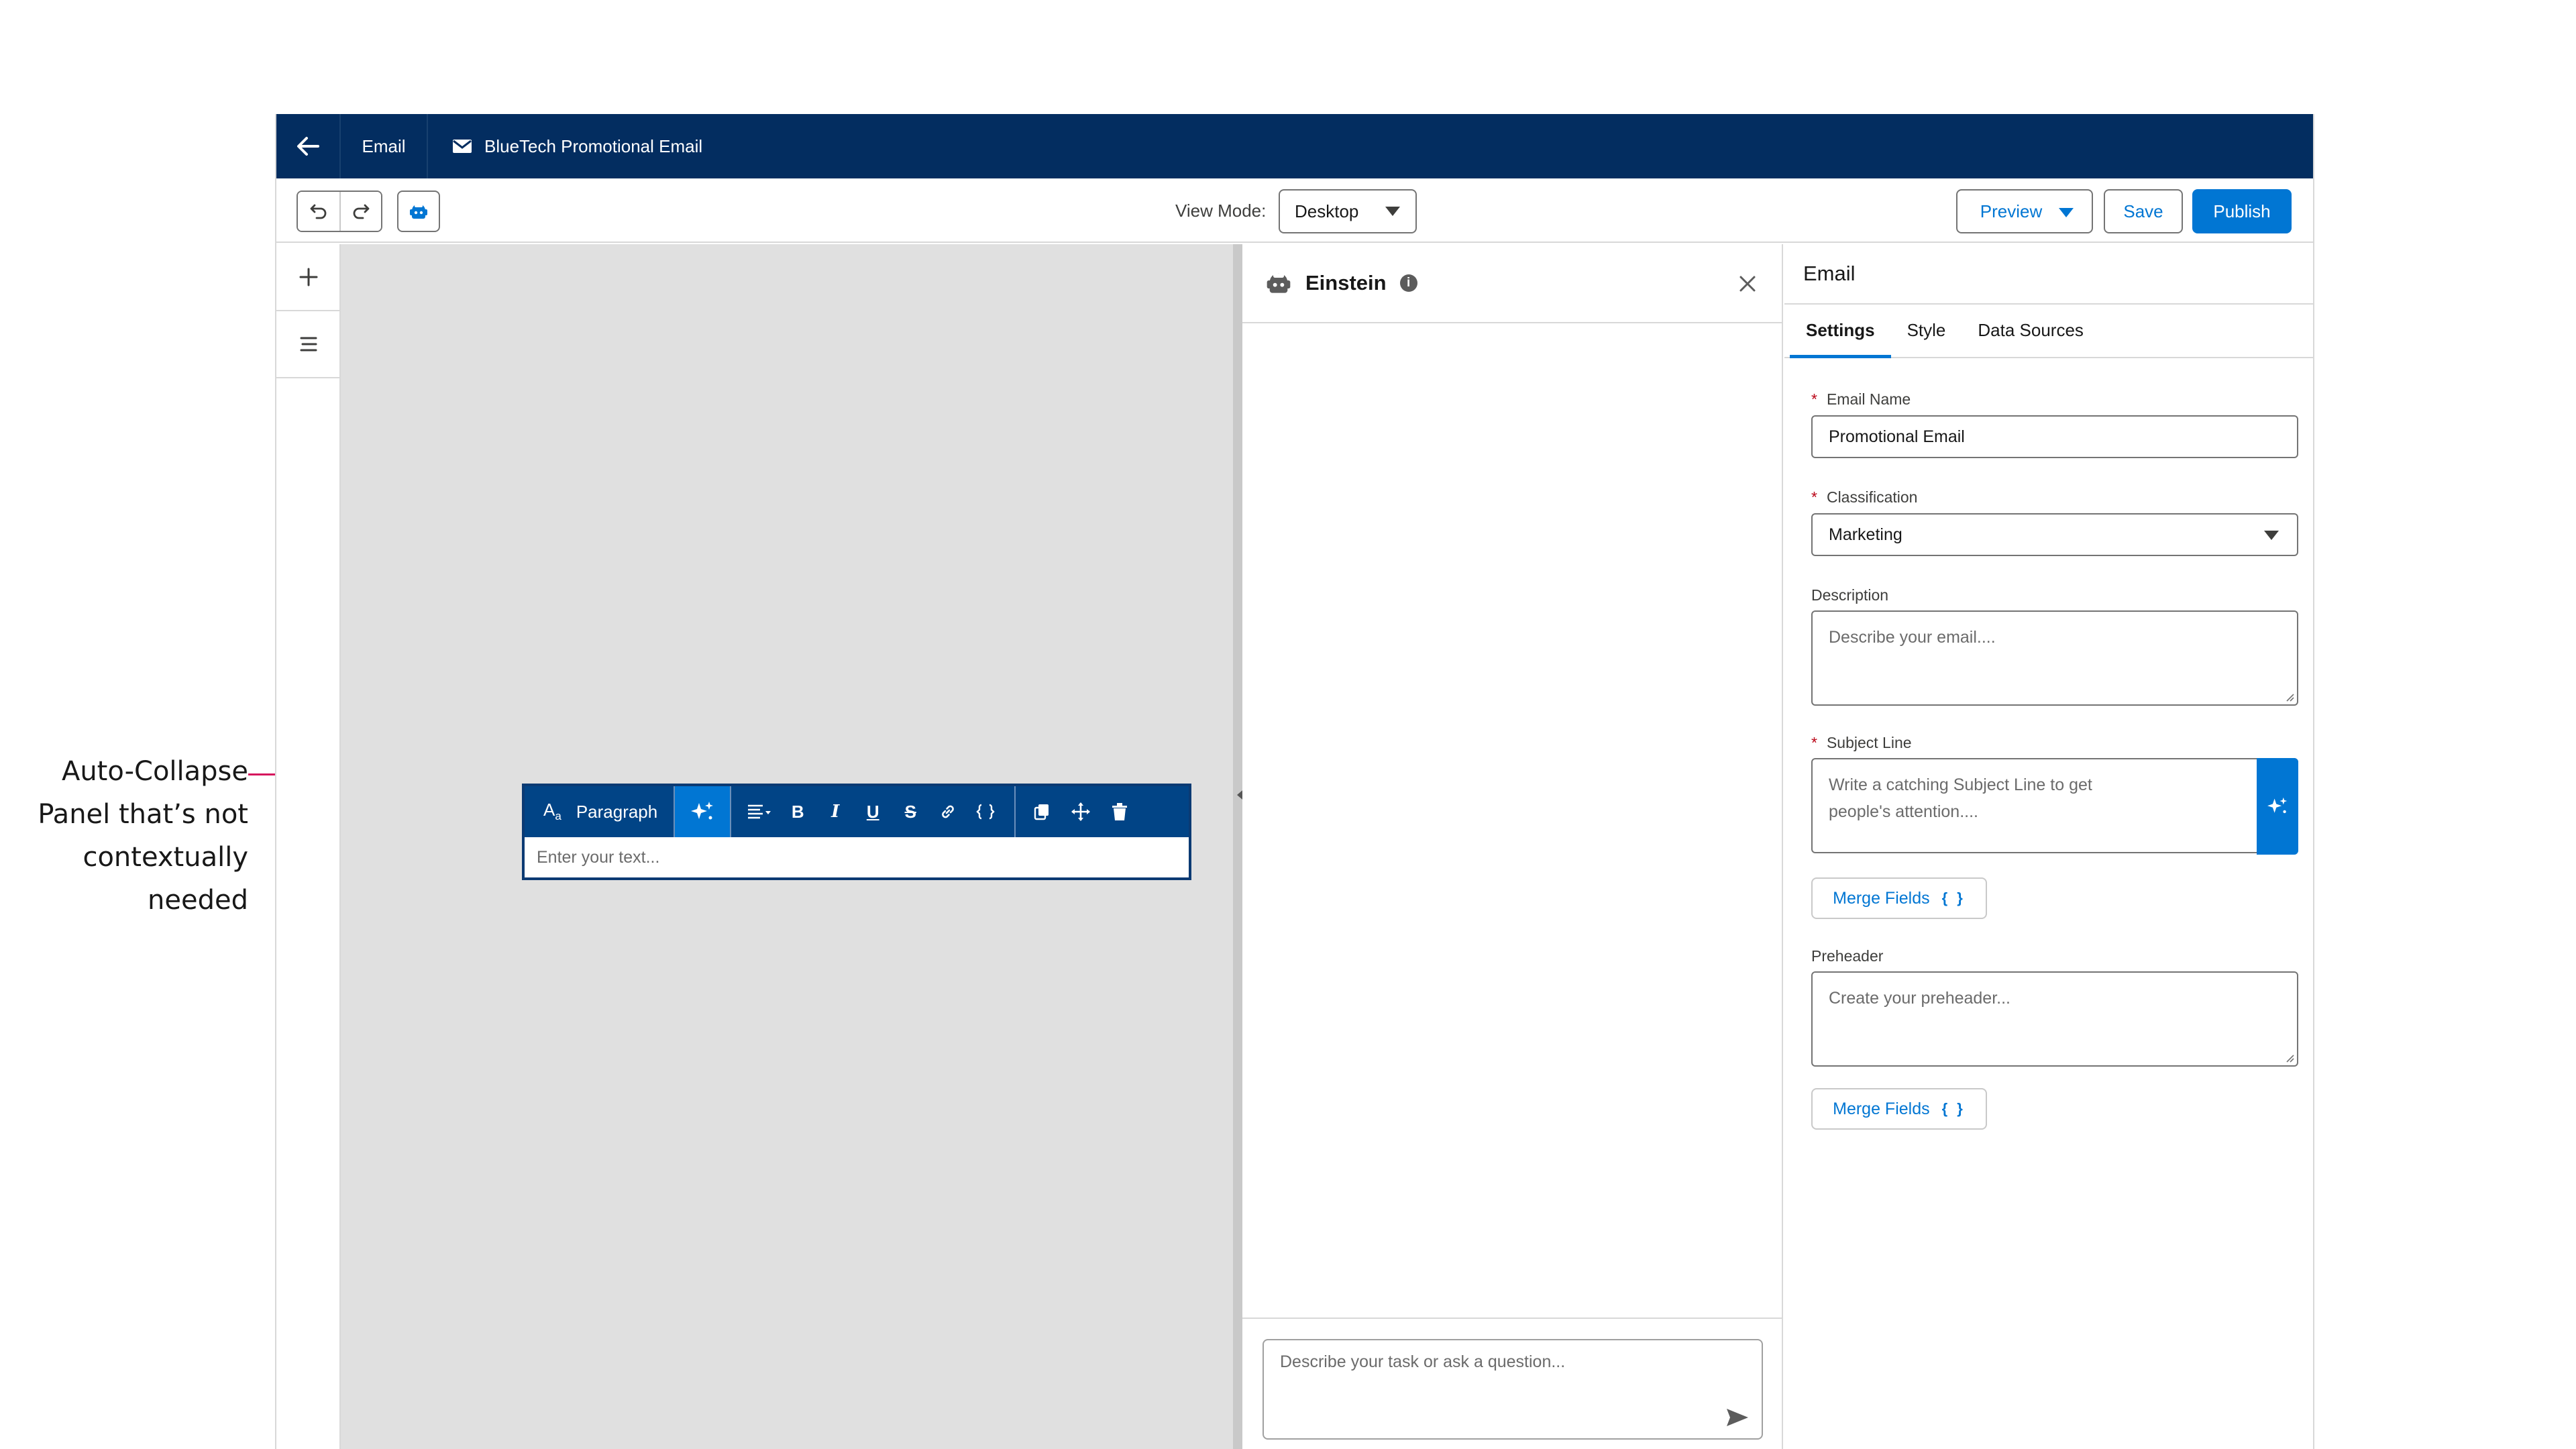 The image size is (2576, 1449). What do you see at coordinates (165, 857) in the screenshot?
I see `annotation-line-3: contextually` at bounding box center [165, 857].